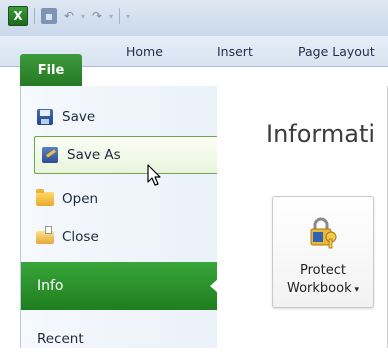 The width and height of the screenshot is (388, 356). Describe the element at coordinates (60, 339) in the screenshot. I see `nav-item-label: Recent` at that location.